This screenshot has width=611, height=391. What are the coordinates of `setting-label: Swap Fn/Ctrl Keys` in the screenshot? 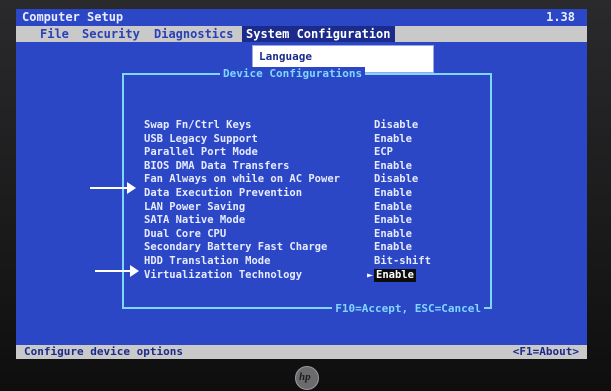 It's located at (198, 125).